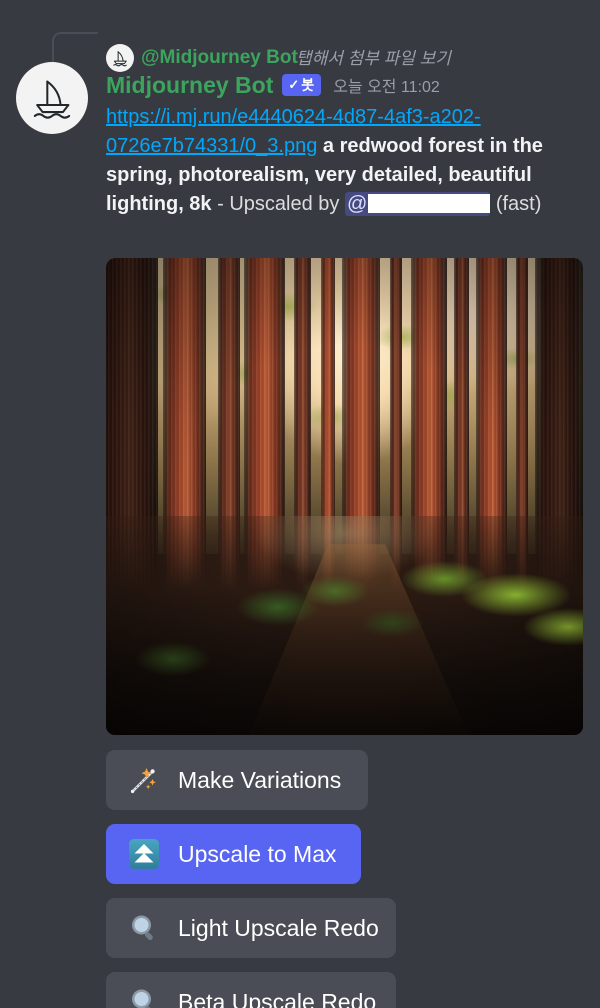 The width and height of the screenshot is (600, 1008). What do you see at coordinates (308, 84) in the screenshot?
I see `bot-badge-label: 봇` at bounding box center [308, 84].